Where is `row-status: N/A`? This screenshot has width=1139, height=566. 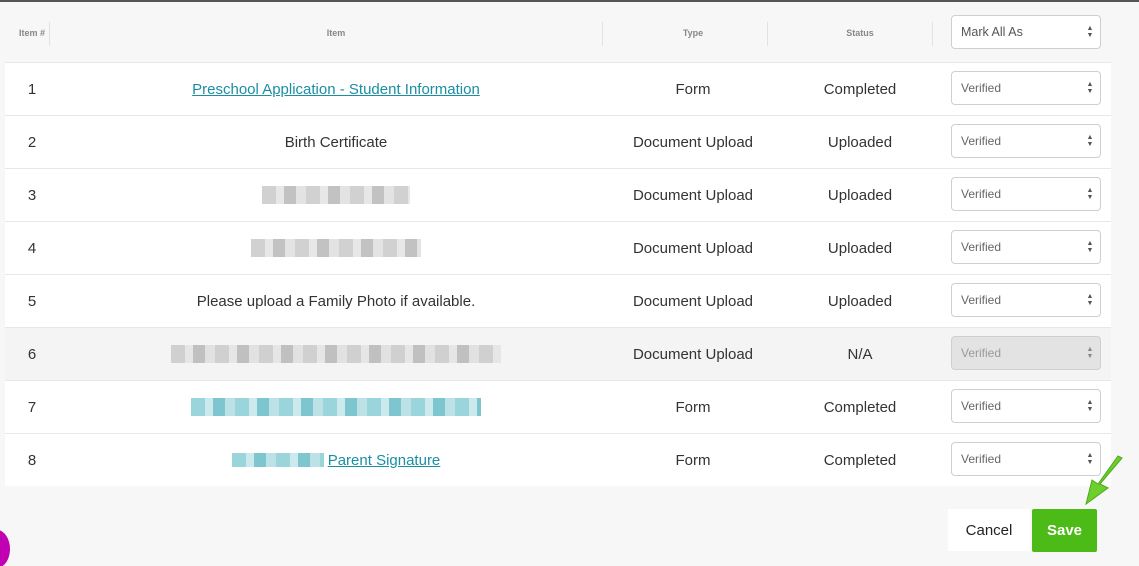 row-status: N/A is located at coordinates (860, 354).